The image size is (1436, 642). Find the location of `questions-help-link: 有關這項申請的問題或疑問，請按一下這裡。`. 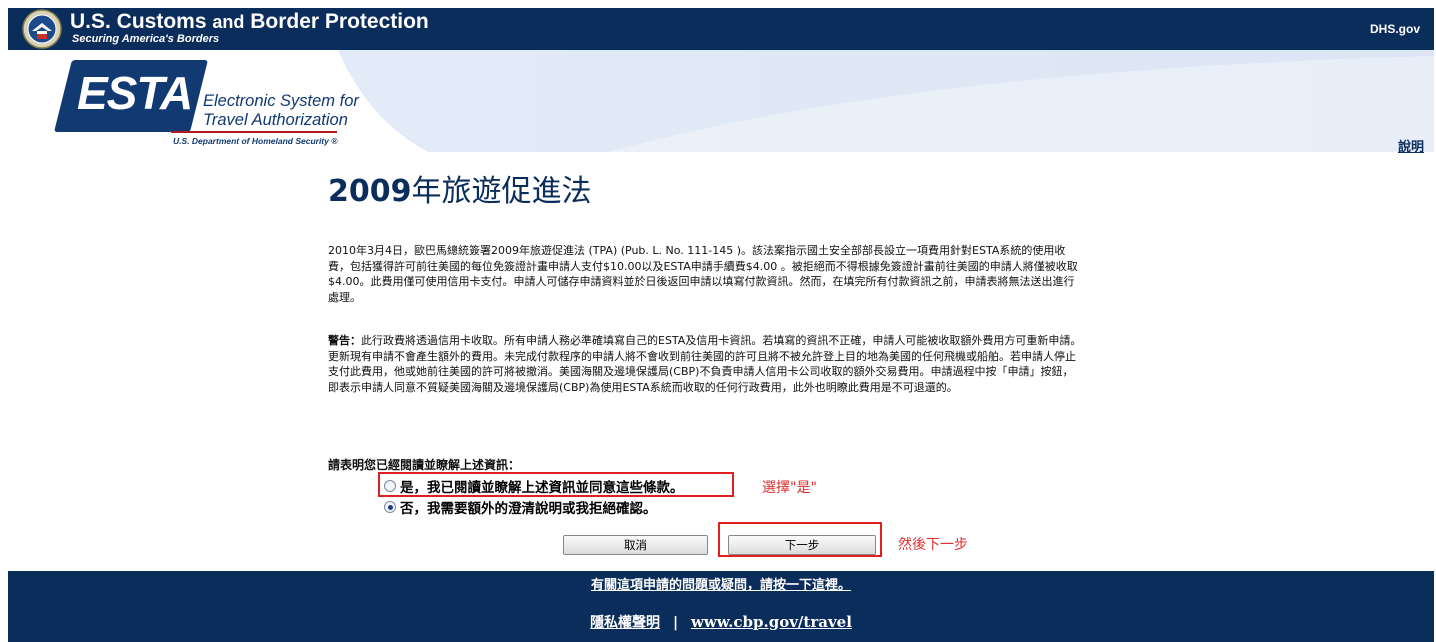

questions-help-link: 有關這項申請的問題或疑問，請按一下這裡。 is located at coordinates (721, 585).